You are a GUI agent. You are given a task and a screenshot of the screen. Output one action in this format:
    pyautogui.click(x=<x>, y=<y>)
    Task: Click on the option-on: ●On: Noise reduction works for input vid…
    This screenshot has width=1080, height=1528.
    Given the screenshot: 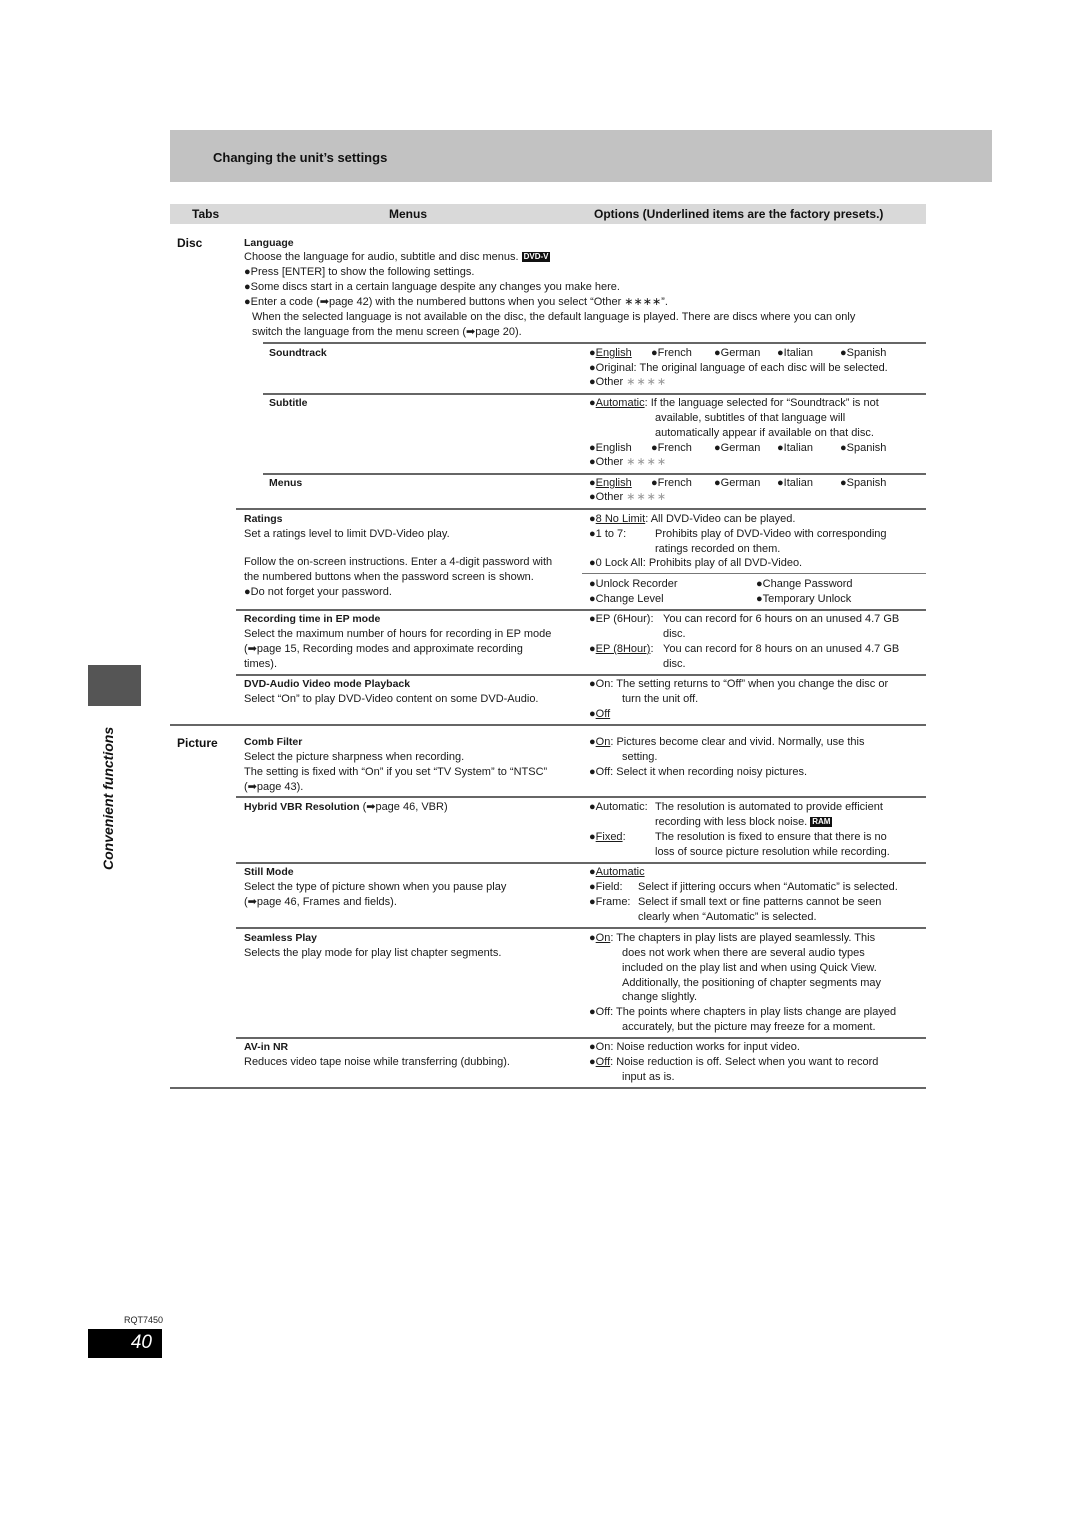 What is the action you would take?
    pyautogui.click(x=694, y=1047)
    